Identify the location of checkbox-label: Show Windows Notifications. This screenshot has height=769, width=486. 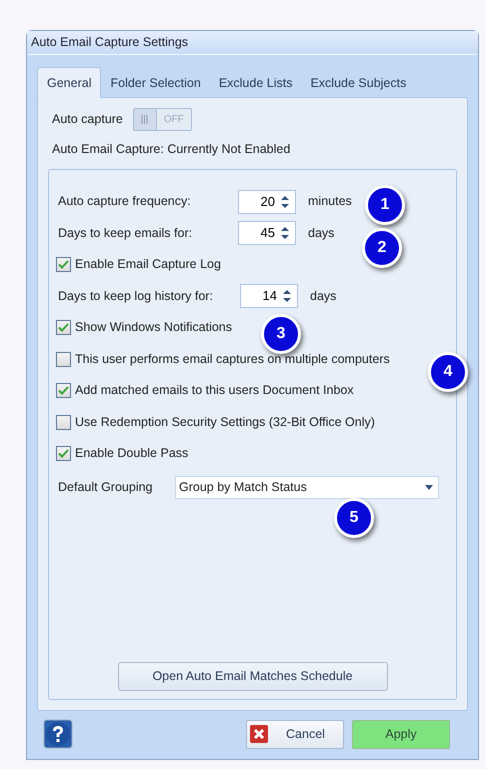
(153, 327).